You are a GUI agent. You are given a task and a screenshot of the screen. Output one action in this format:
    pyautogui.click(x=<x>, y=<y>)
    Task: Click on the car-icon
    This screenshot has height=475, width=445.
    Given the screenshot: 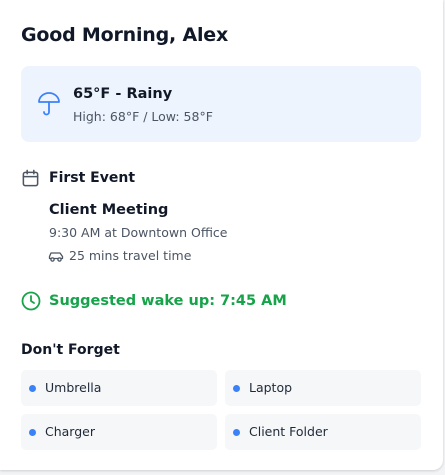 What is the action you would take?
    pyautogui.click(x=56, y=257)
    